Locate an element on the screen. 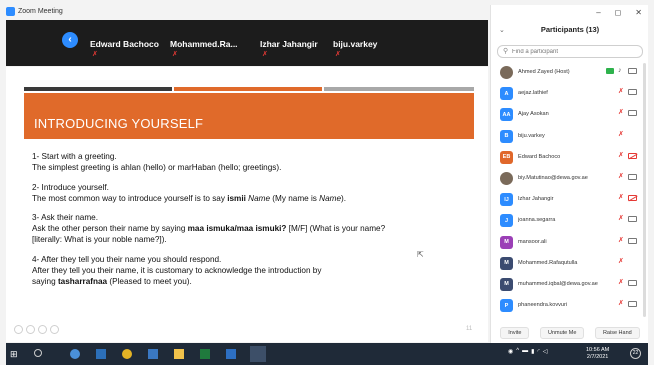 This screenshot has width=654, height=365. tray-icon: ◉ is located at coordinates (510, 351).